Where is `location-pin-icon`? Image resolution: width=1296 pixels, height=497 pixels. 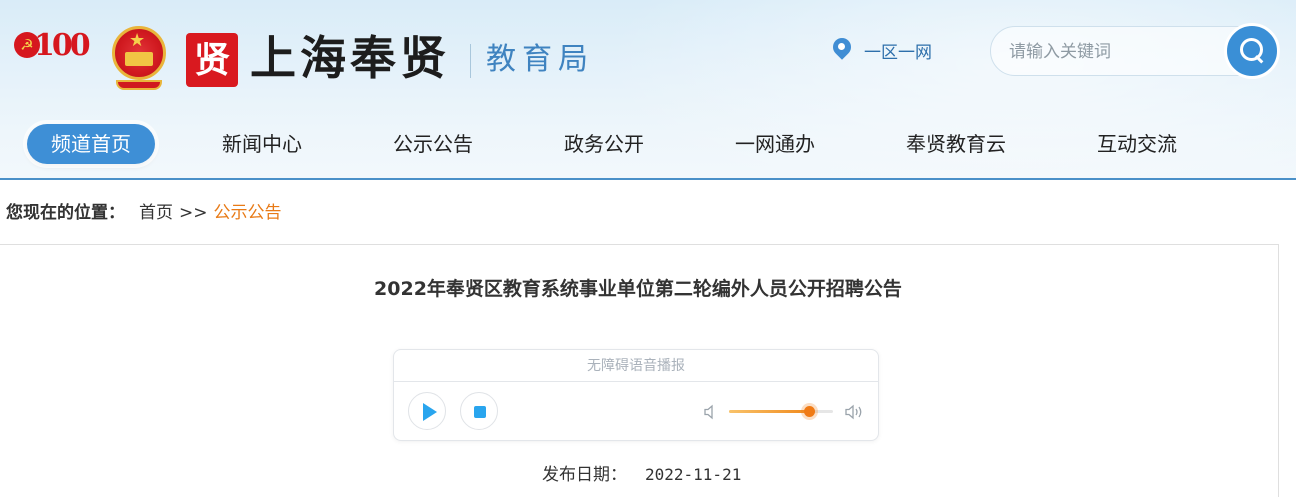 location-pin-icon is located at coordinates (842, 50).